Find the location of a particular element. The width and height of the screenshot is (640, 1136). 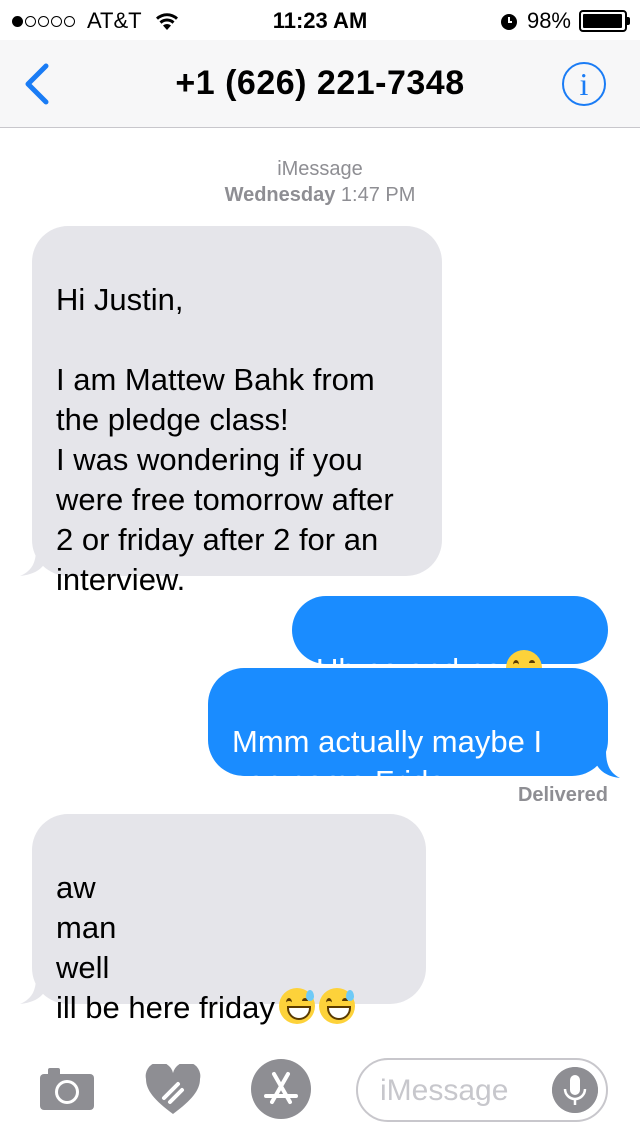

digital-touch-heart-icon is located at coordinates (173, 1090).